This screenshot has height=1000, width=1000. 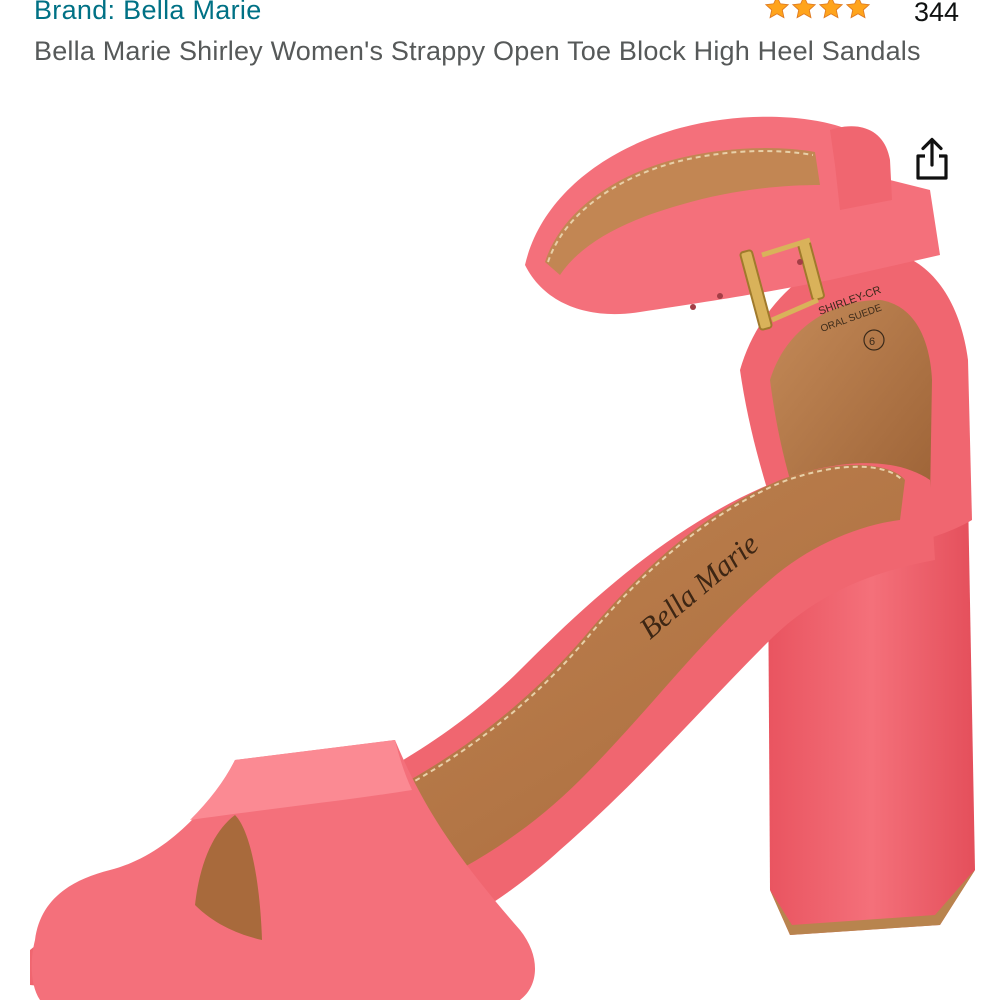 I want to click on stars-row, so click(x=817, y=10).